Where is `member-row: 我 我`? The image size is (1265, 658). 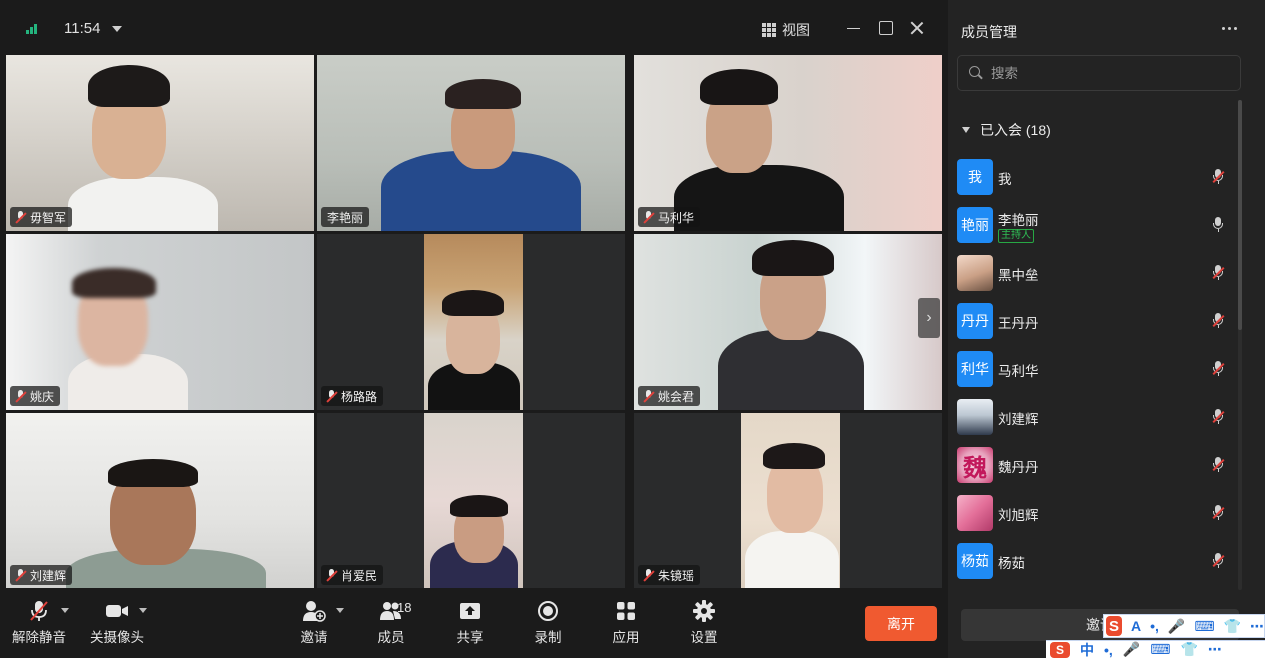 member-row: 我 我 is located at coordinates (1094, 177).